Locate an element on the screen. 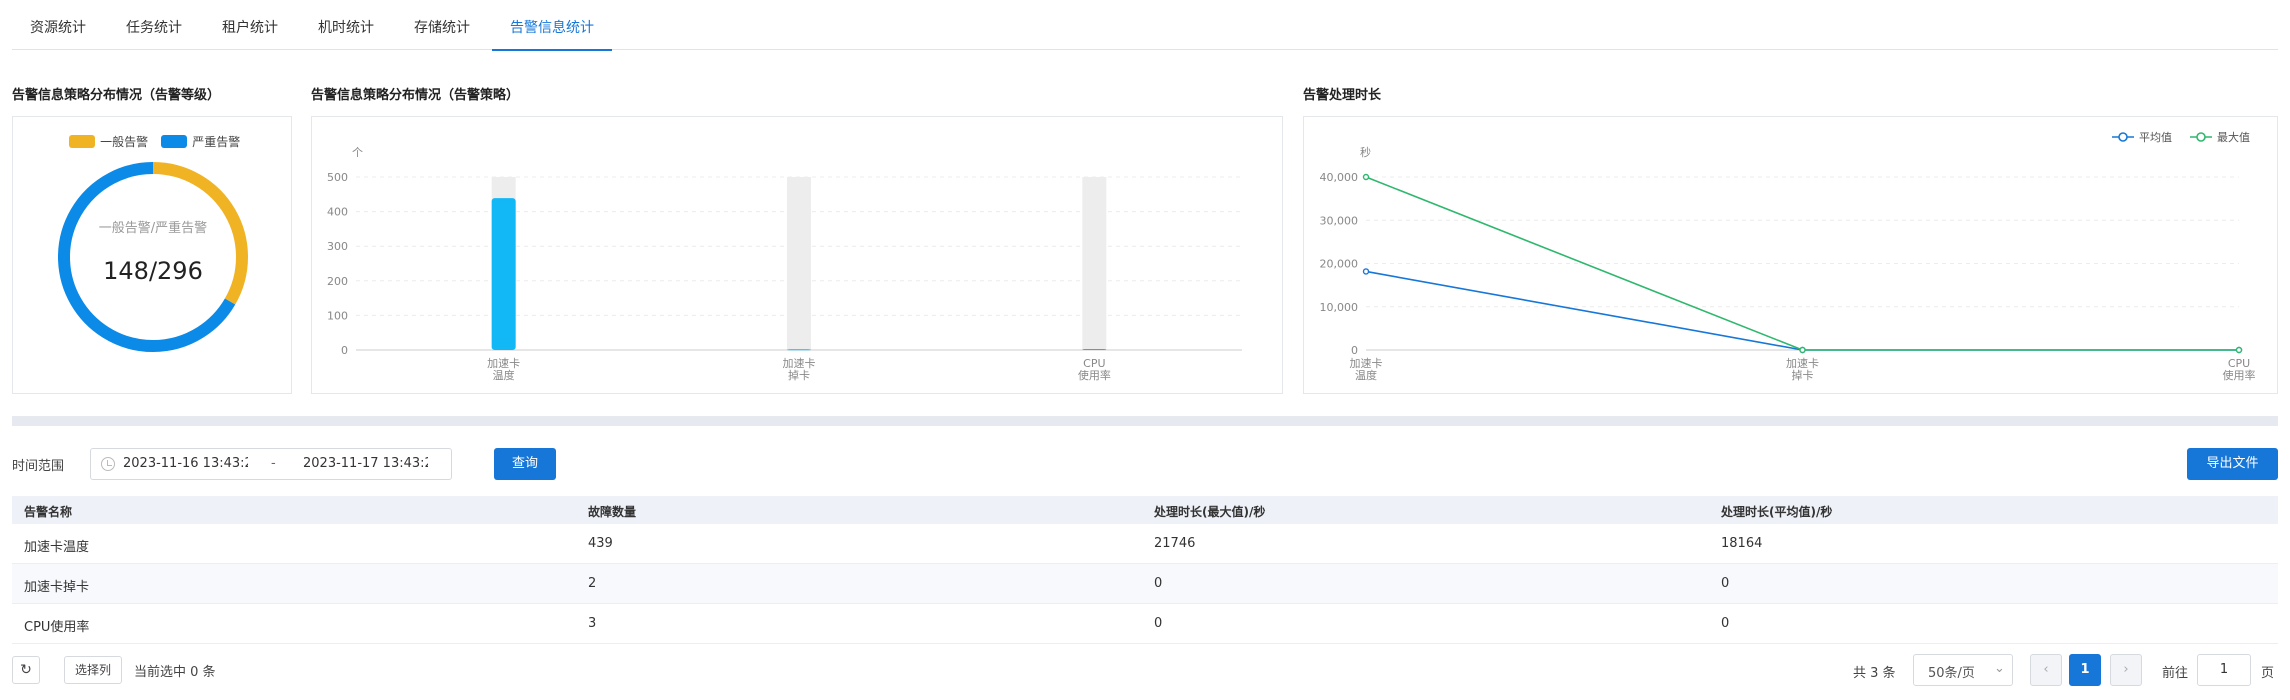 Image resolution: width=2290 pixels, height=700 pixels. end-date-input: 2023-11-17 13:43:26 is located at coordinates (365, 463).